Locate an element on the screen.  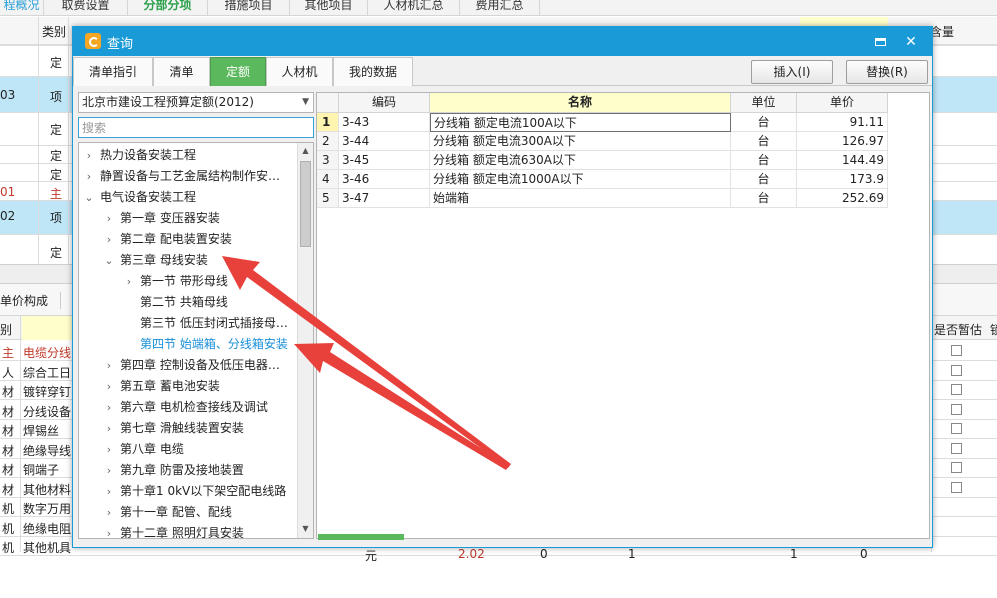
scrollbar-thumb is located at coordinates (305, 204).